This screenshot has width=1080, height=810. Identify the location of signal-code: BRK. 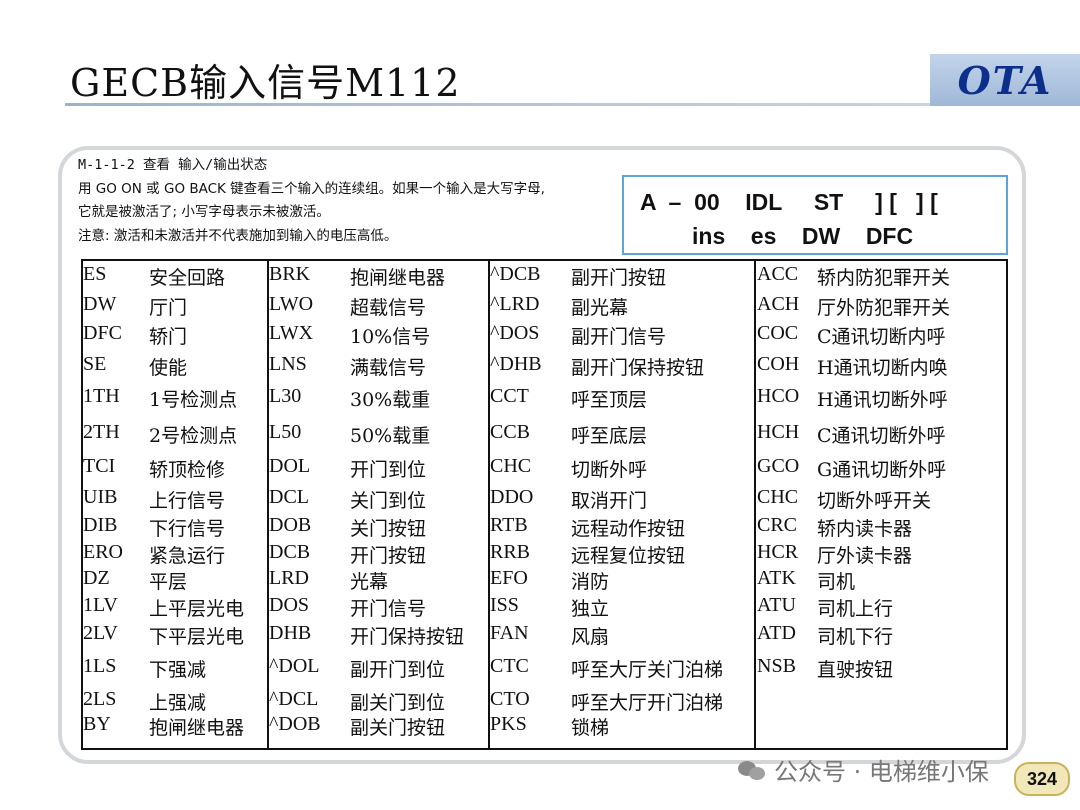
(290, 274).